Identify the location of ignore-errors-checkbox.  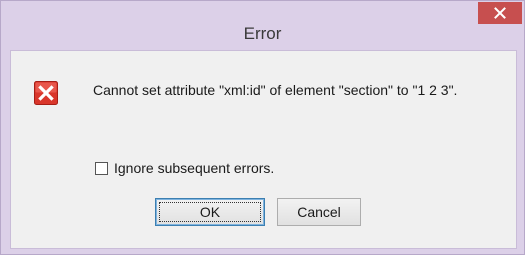
(101, 168).